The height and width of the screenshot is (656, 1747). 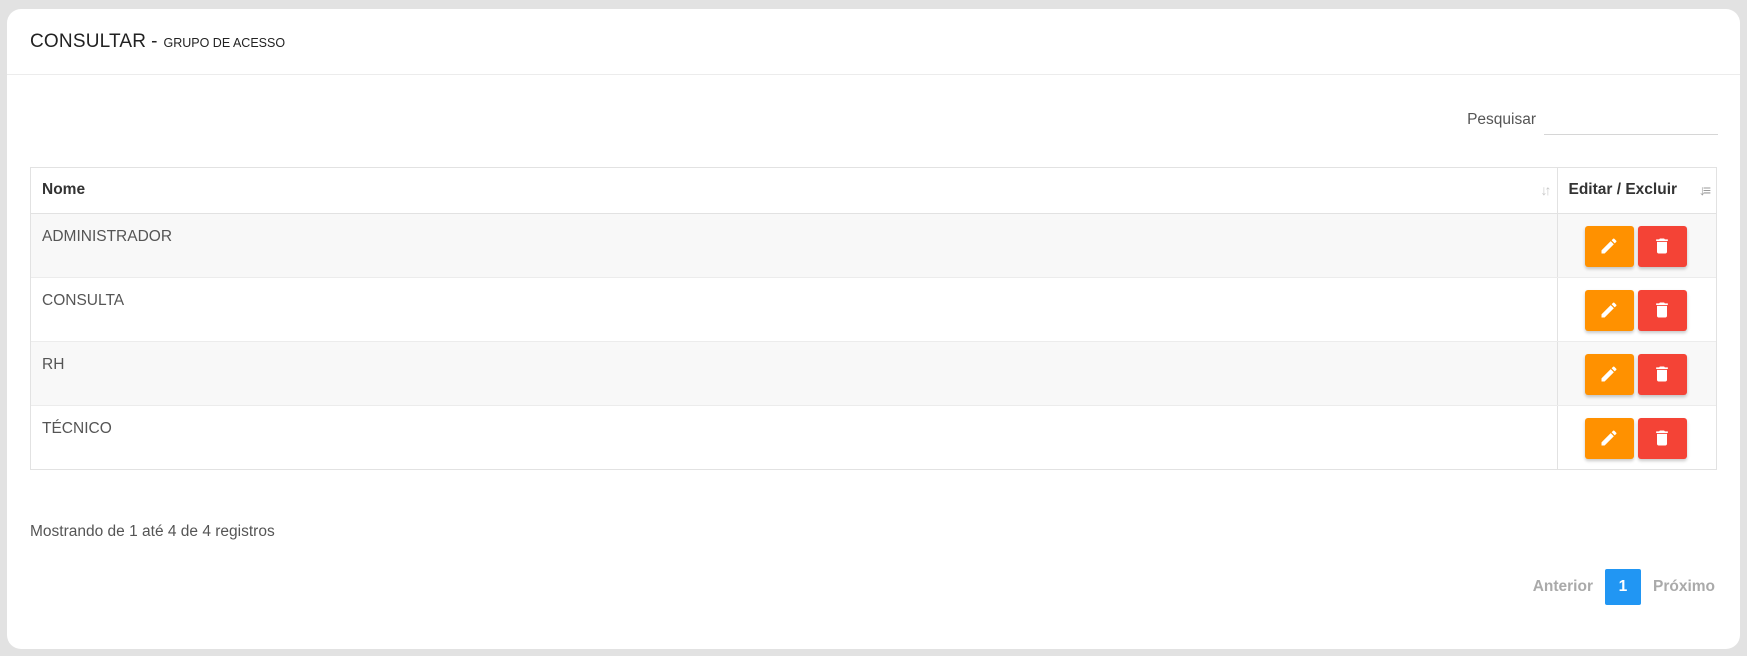 I want to click on column-header-nome: Nome ↓↑, so click(x=794, y=191).